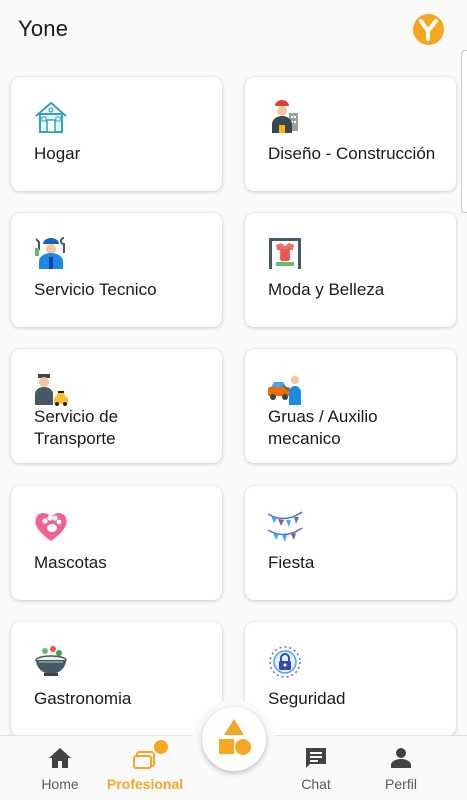  I want to click on category-label: Servicio Tecnico, so click(95, 289).